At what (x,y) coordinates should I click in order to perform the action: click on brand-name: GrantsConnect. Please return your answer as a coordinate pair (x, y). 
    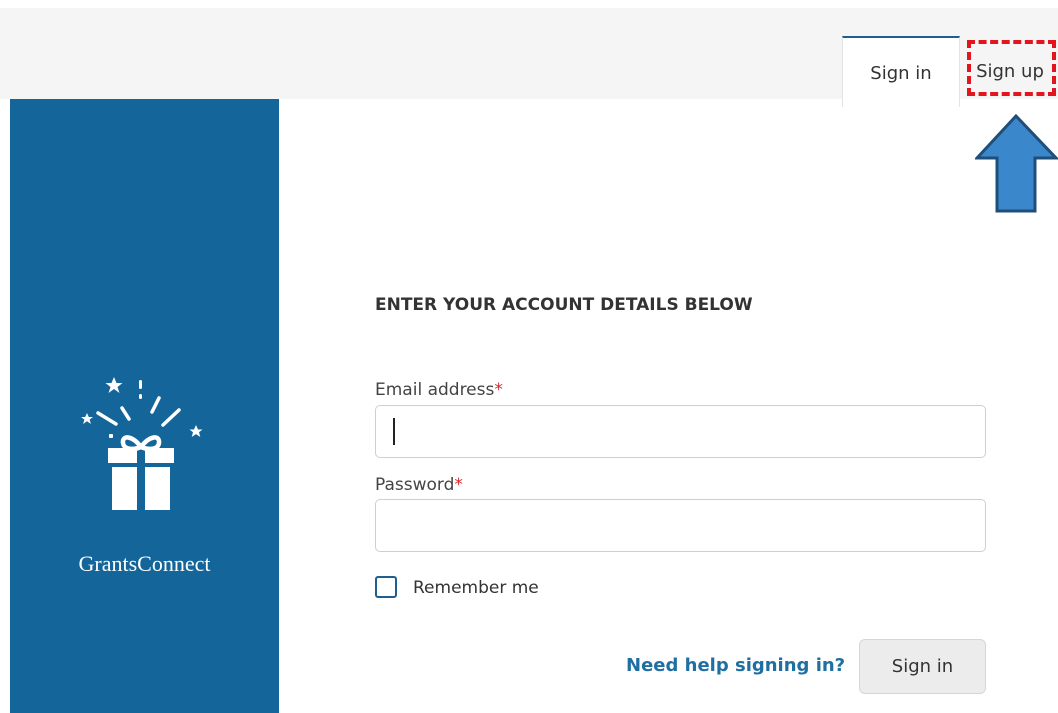
    Looking at the image, I should click on (144, 563).